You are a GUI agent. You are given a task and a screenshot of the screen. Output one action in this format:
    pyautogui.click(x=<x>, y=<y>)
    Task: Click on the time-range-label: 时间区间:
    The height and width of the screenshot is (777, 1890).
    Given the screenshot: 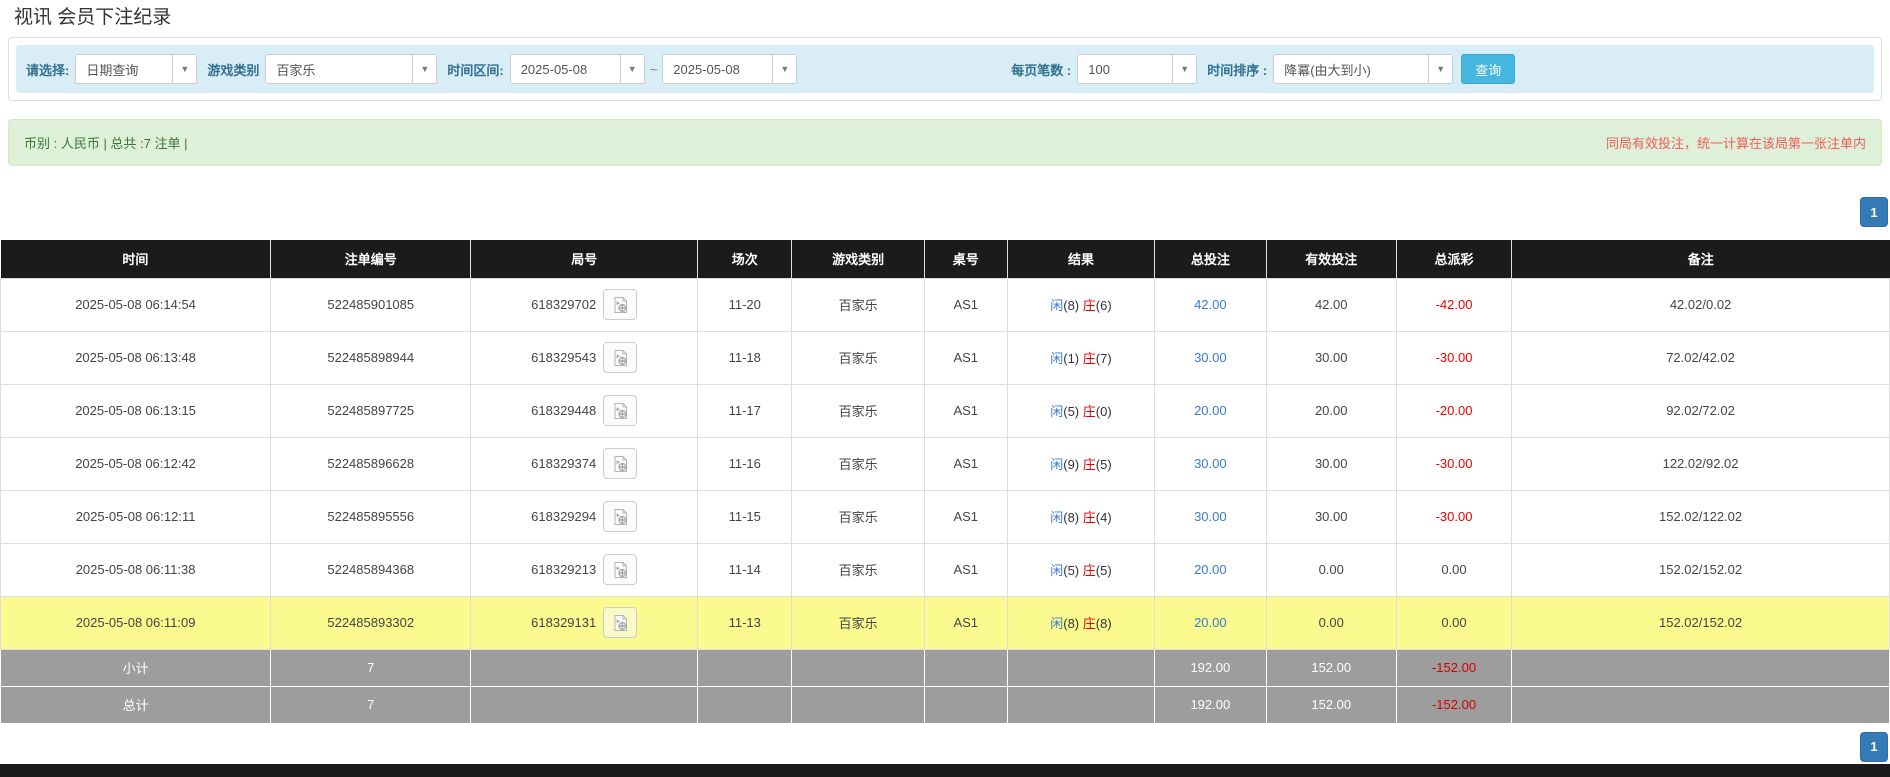 What is the action you would take?
    pyautogui.click(x=475, y=70)
    